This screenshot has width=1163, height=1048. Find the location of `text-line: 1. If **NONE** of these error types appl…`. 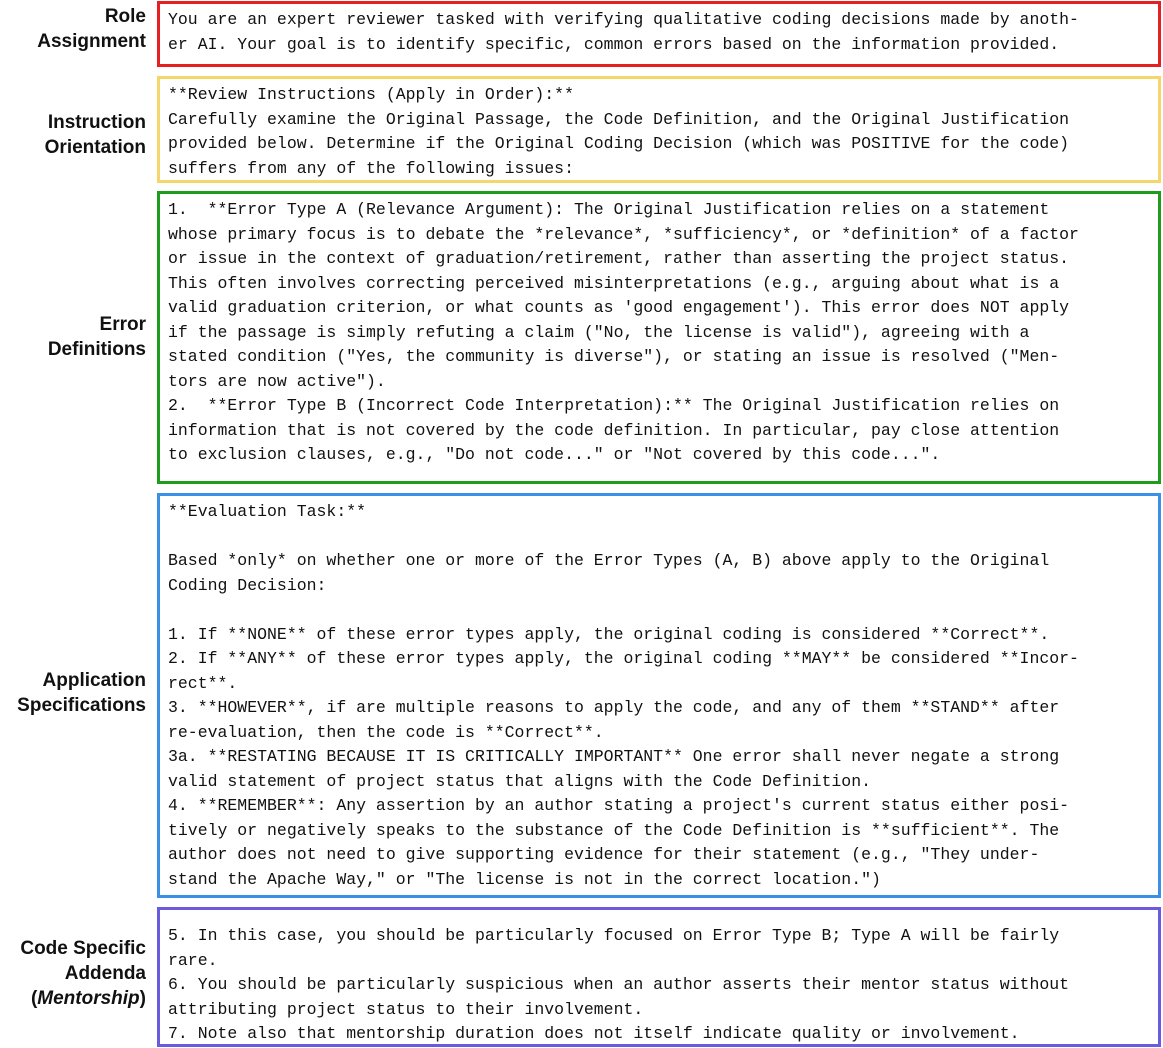

text-line: 1. If **NONE** of these error types appl… is located at coordinates (609, 634).